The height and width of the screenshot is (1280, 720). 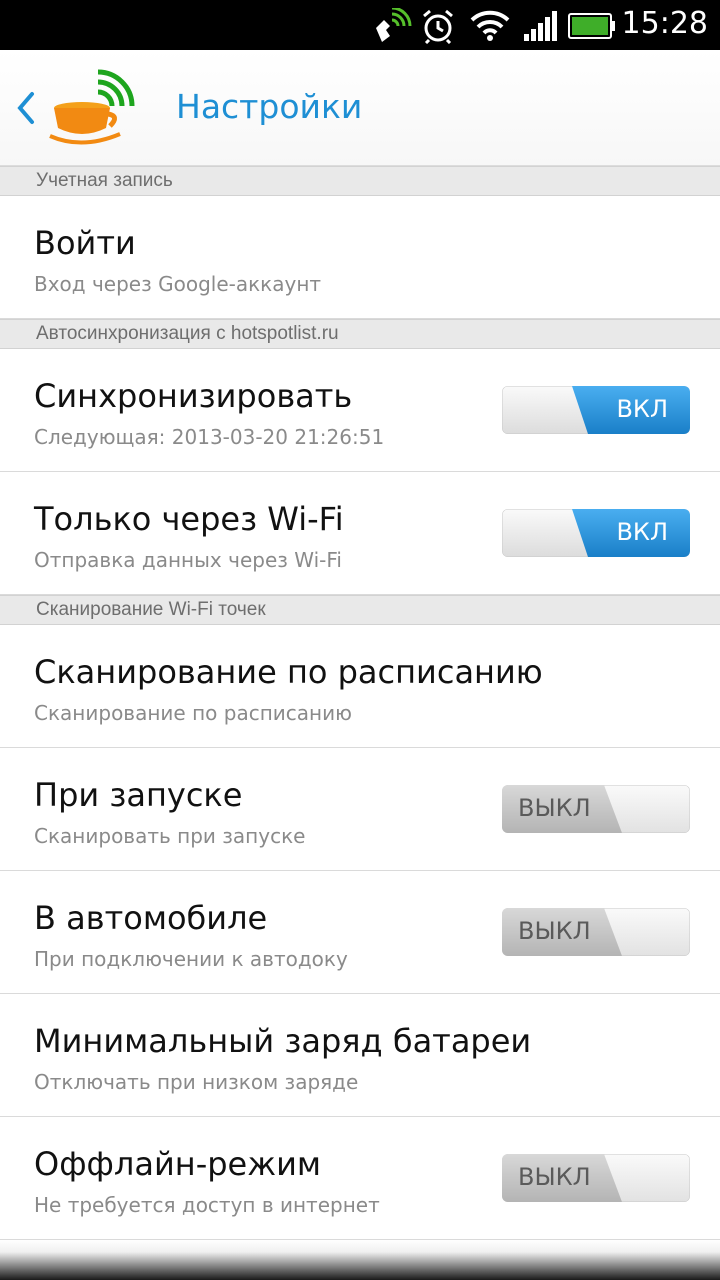 What do you see at coordinates (178, 284) in the screenshot?
I see `setting-subtitle: Вход через Google-аккаунт` at bounding box center [178, 284].